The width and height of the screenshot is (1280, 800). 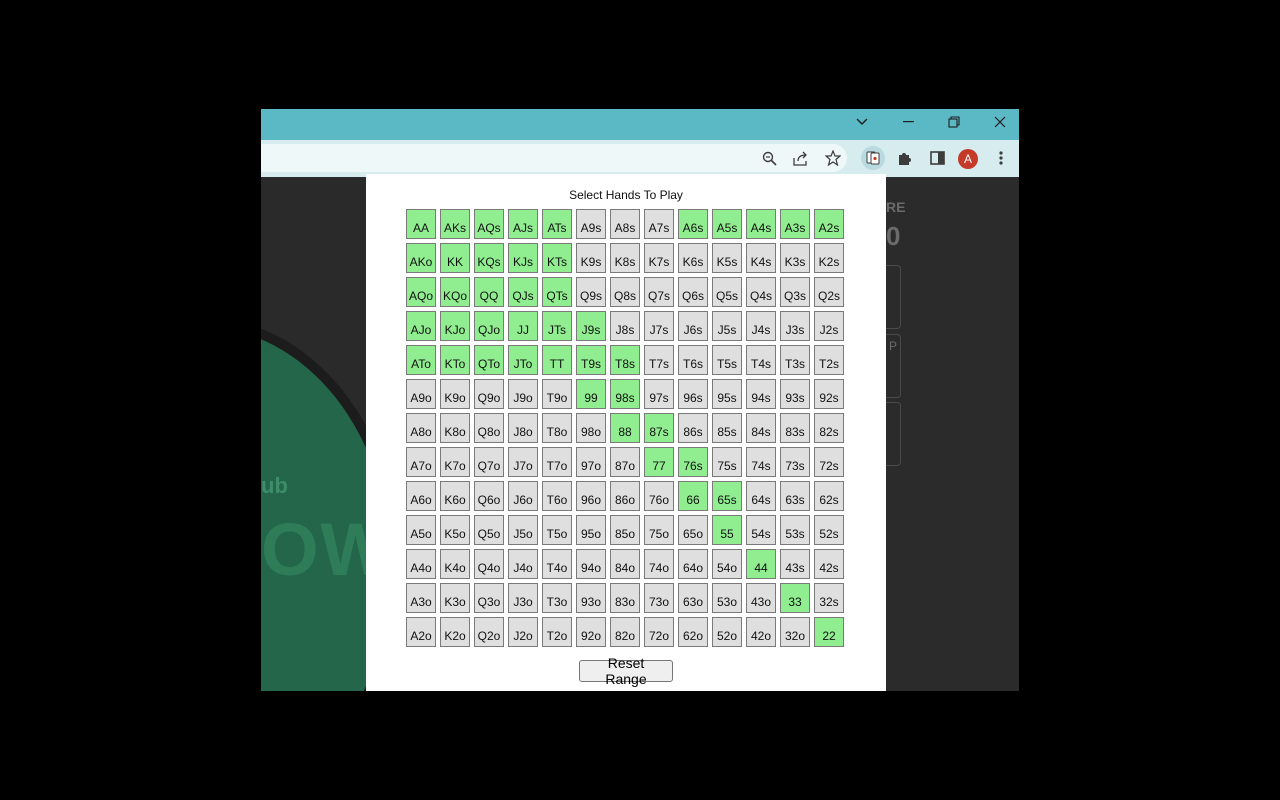 I want to click on hand-cell-32s: 32s, so click(x=829, y=598).